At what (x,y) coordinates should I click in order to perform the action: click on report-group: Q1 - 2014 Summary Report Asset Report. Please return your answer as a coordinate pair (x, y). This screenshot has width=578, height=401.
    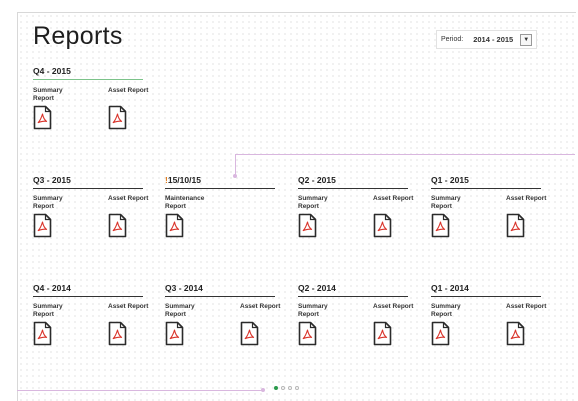
    Looking at the image, I should click on (488, 328).